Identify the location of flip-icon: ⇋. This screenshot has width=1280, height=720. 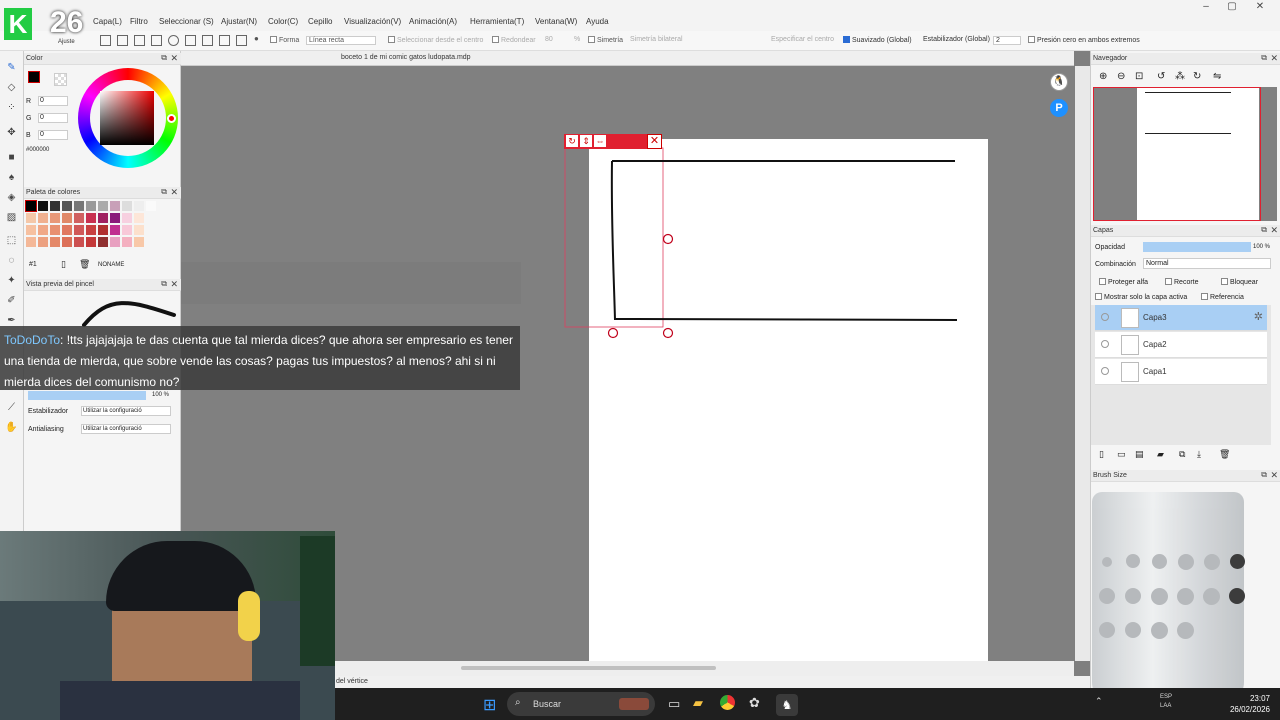
(1217, 76).